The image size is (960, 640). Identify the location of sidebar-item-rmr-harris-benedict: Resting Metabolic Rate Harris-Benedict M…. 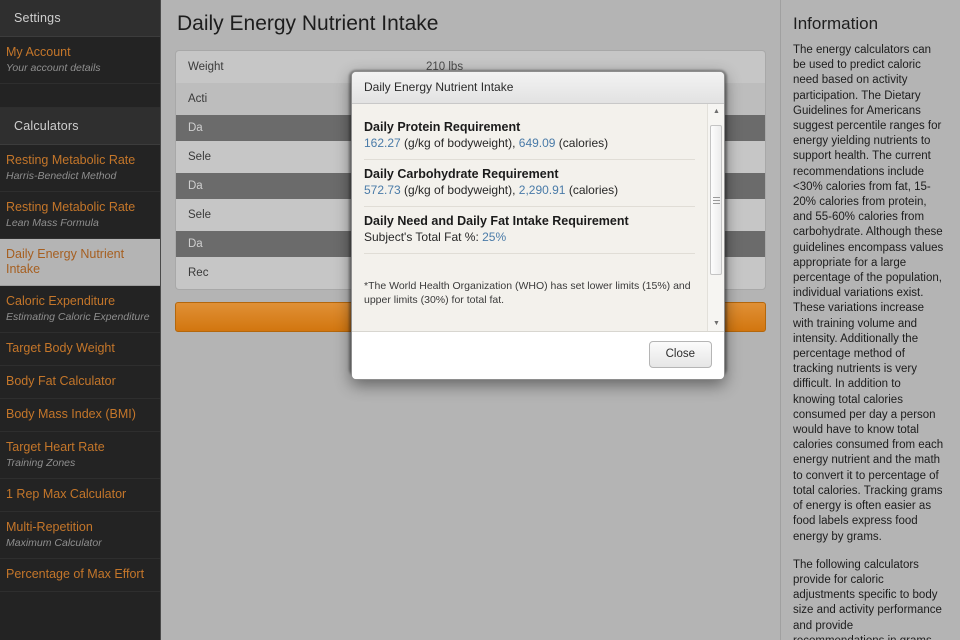
(80, 168).